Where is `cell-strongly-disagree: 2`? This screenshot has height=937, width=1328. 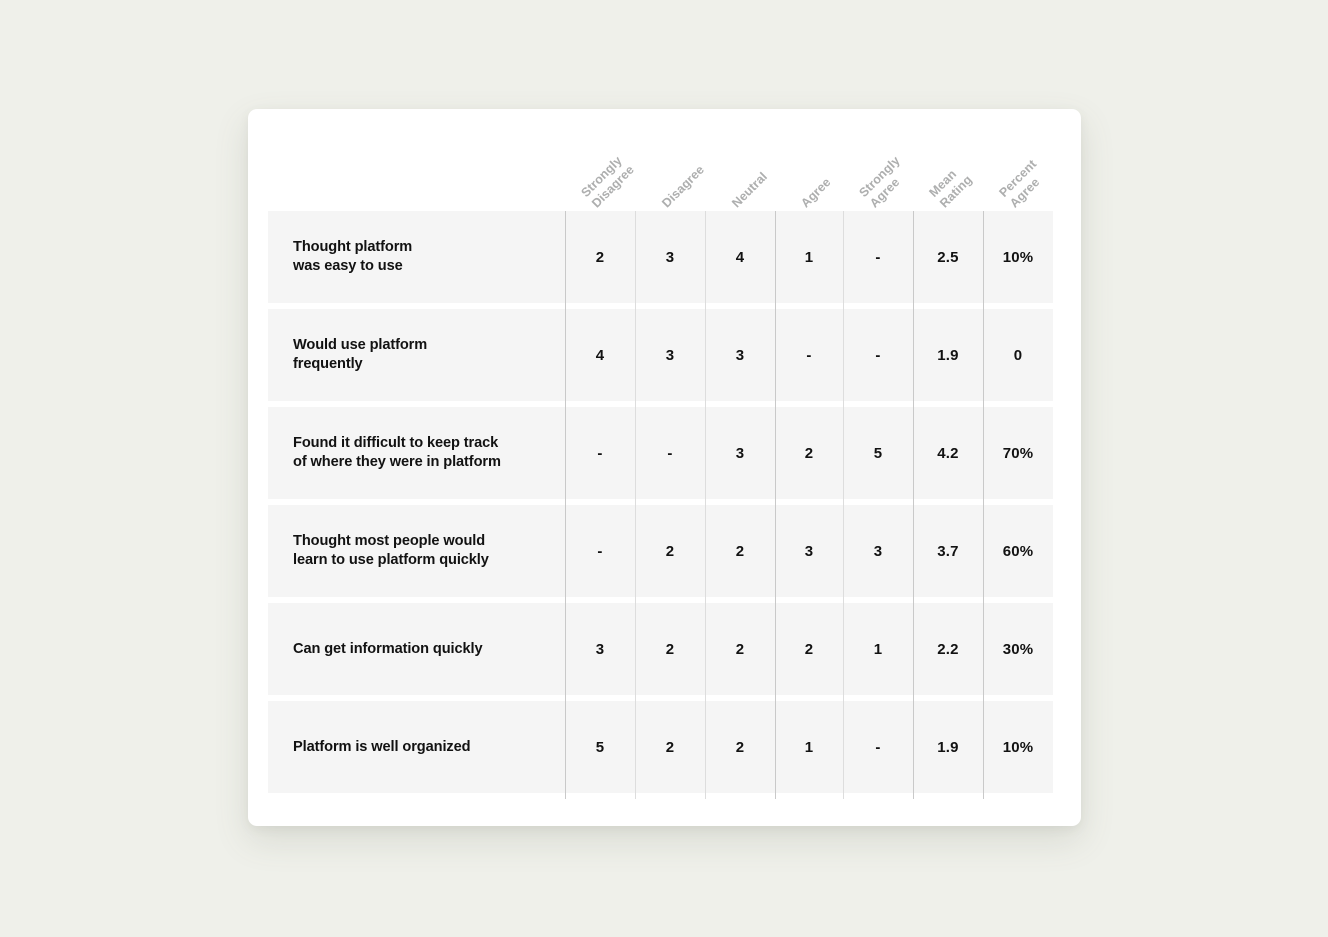 cell-strongly-disagree: 2 is located at coordinates (600, 257).